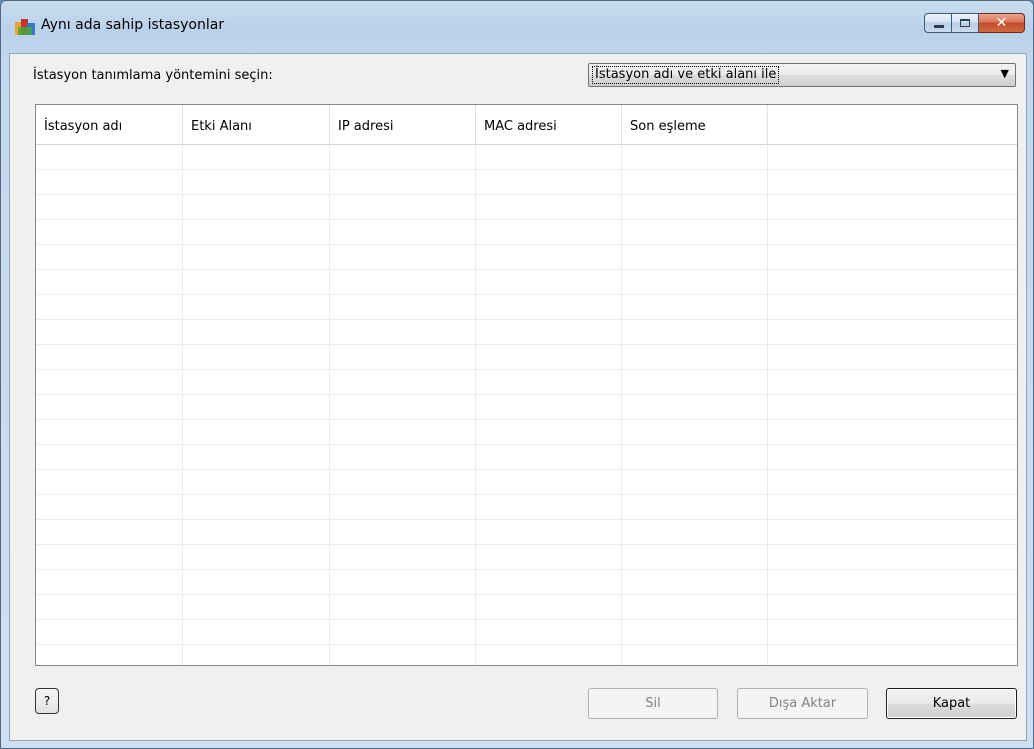 This screenshot has width=1034, height=749. I want to click on close-button: Kapat, so click(951, 703).